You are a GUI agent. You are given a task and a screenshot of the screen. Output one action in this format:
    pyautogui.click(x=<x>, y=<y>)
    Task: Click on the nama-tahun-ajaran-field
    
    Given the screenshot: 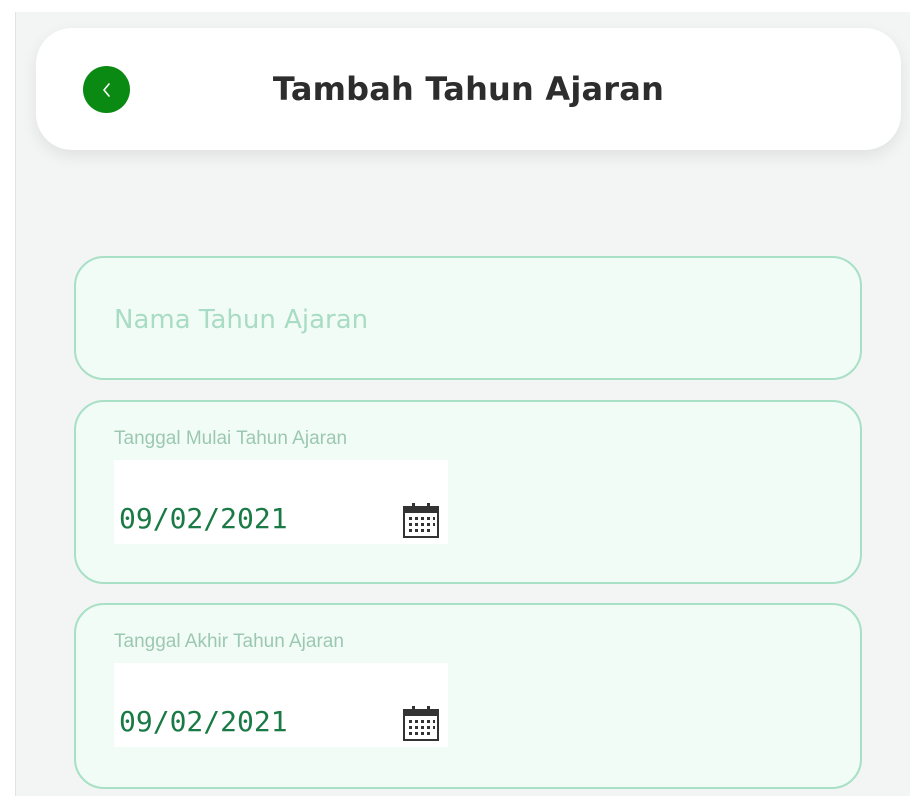 What is the action you would take?
    pyautogui.click(x=468, y=318)
    